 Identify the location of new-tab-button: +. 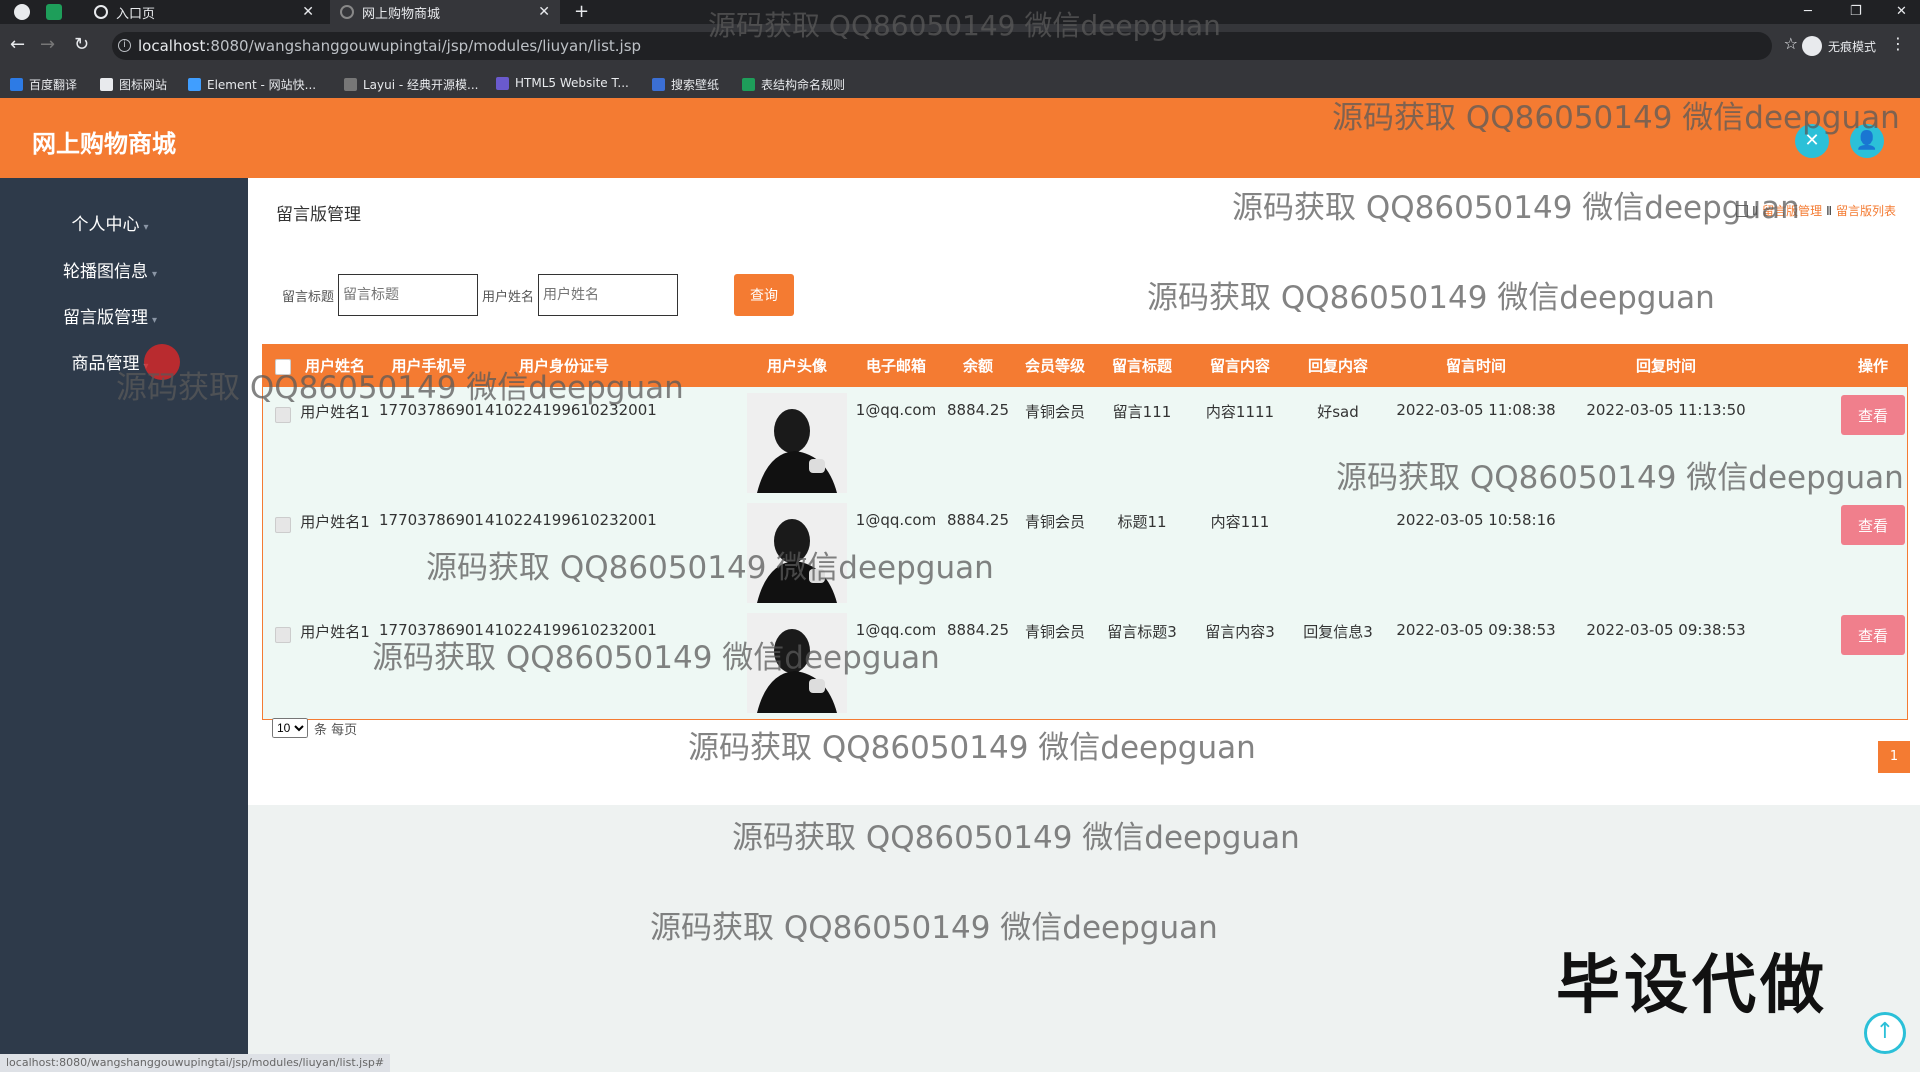
(581, 12).